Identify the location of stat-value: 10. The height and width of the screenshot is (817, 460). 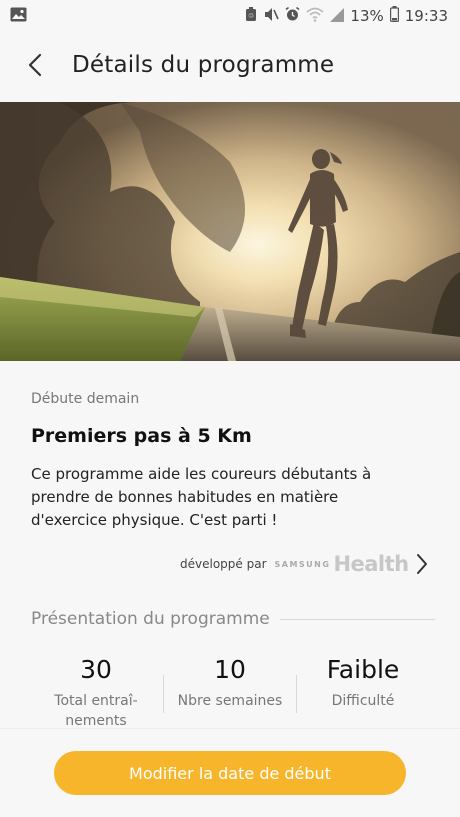
(230, 669).